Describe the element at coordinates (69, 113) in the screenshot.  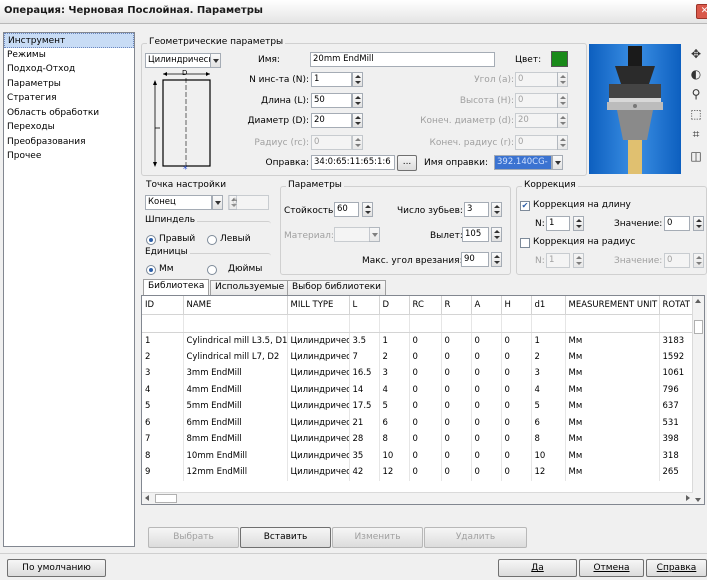
I see `sidebar-item-area: Область обработки` at that location.